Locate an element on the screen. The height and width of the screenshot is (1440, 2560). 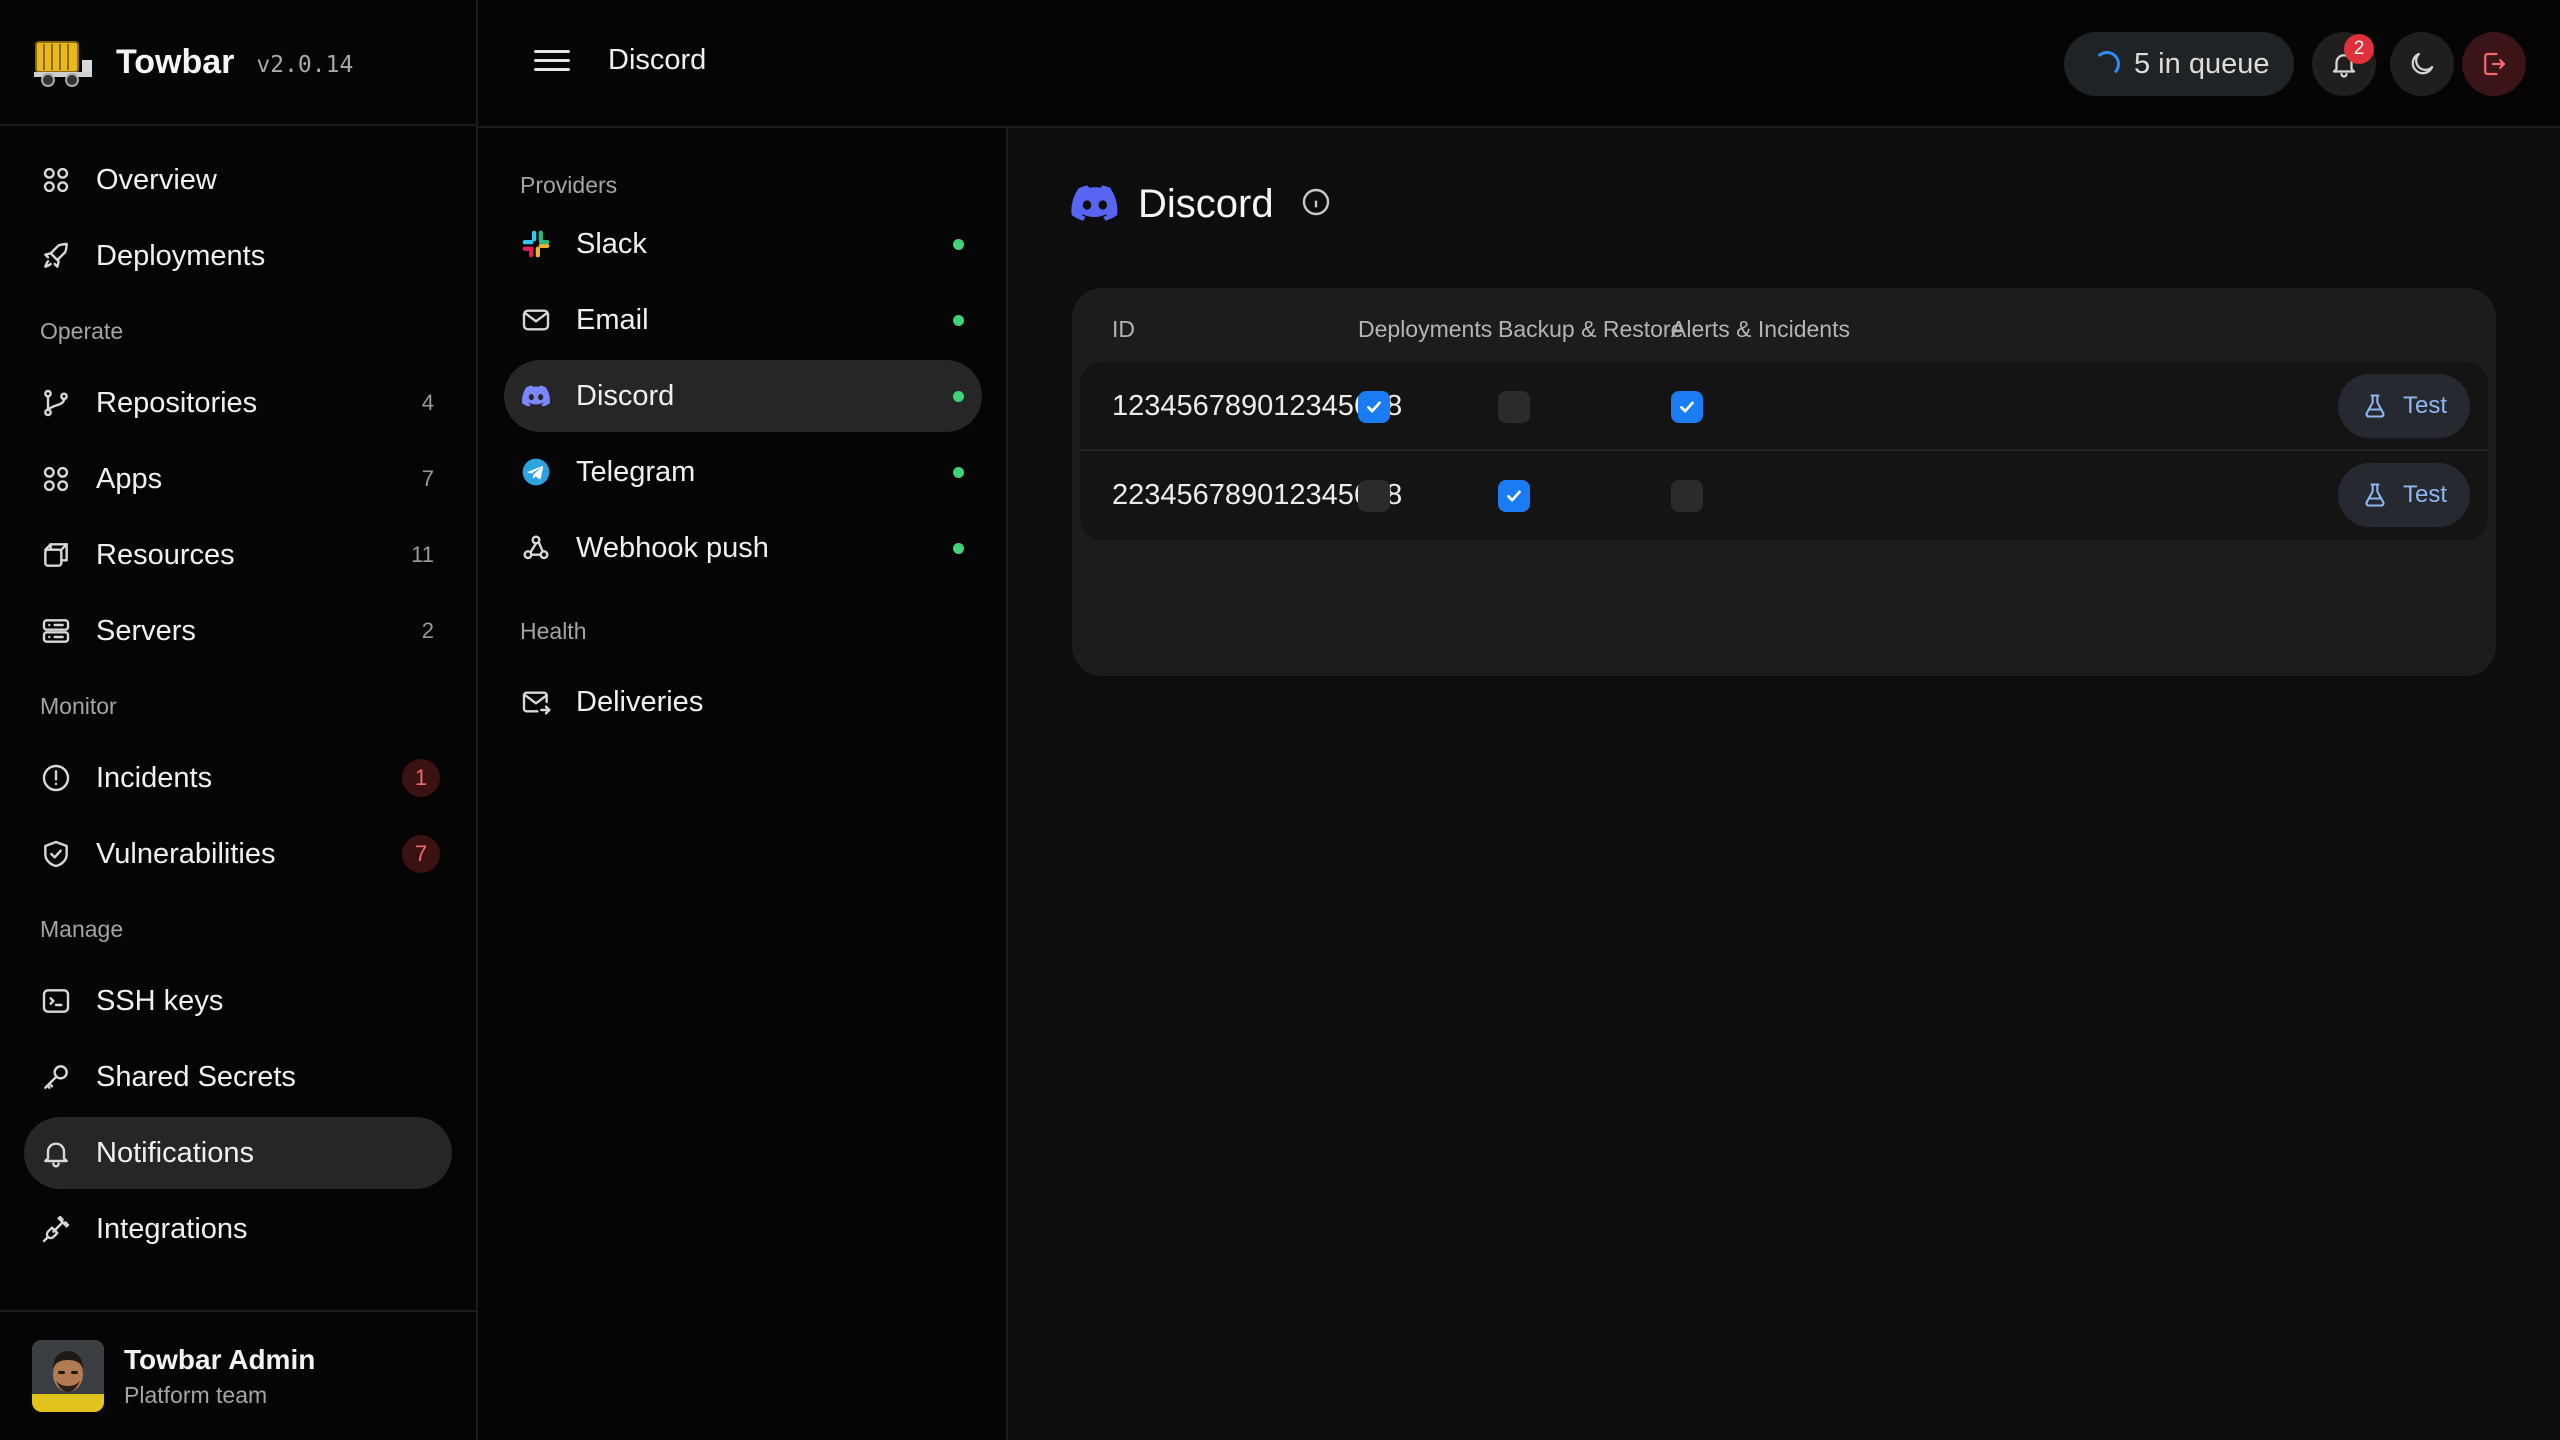
queue-status-button: 5 in queue is located at coordinates (2179, 64).